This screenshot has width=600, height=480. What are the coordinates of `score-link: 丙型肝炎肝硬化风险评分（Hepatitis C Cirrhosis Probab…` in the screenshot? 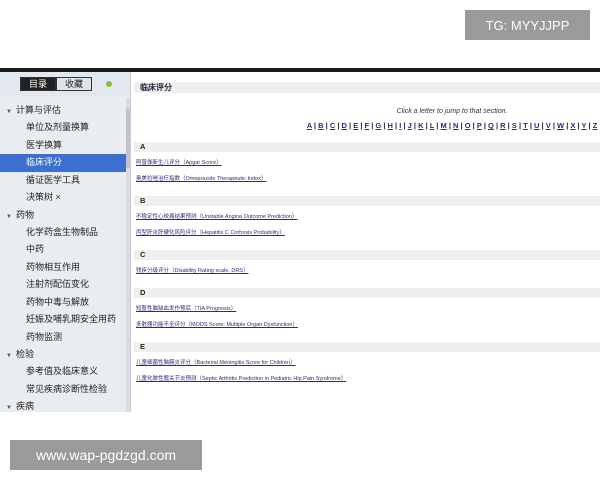 It's located at (367, 233).